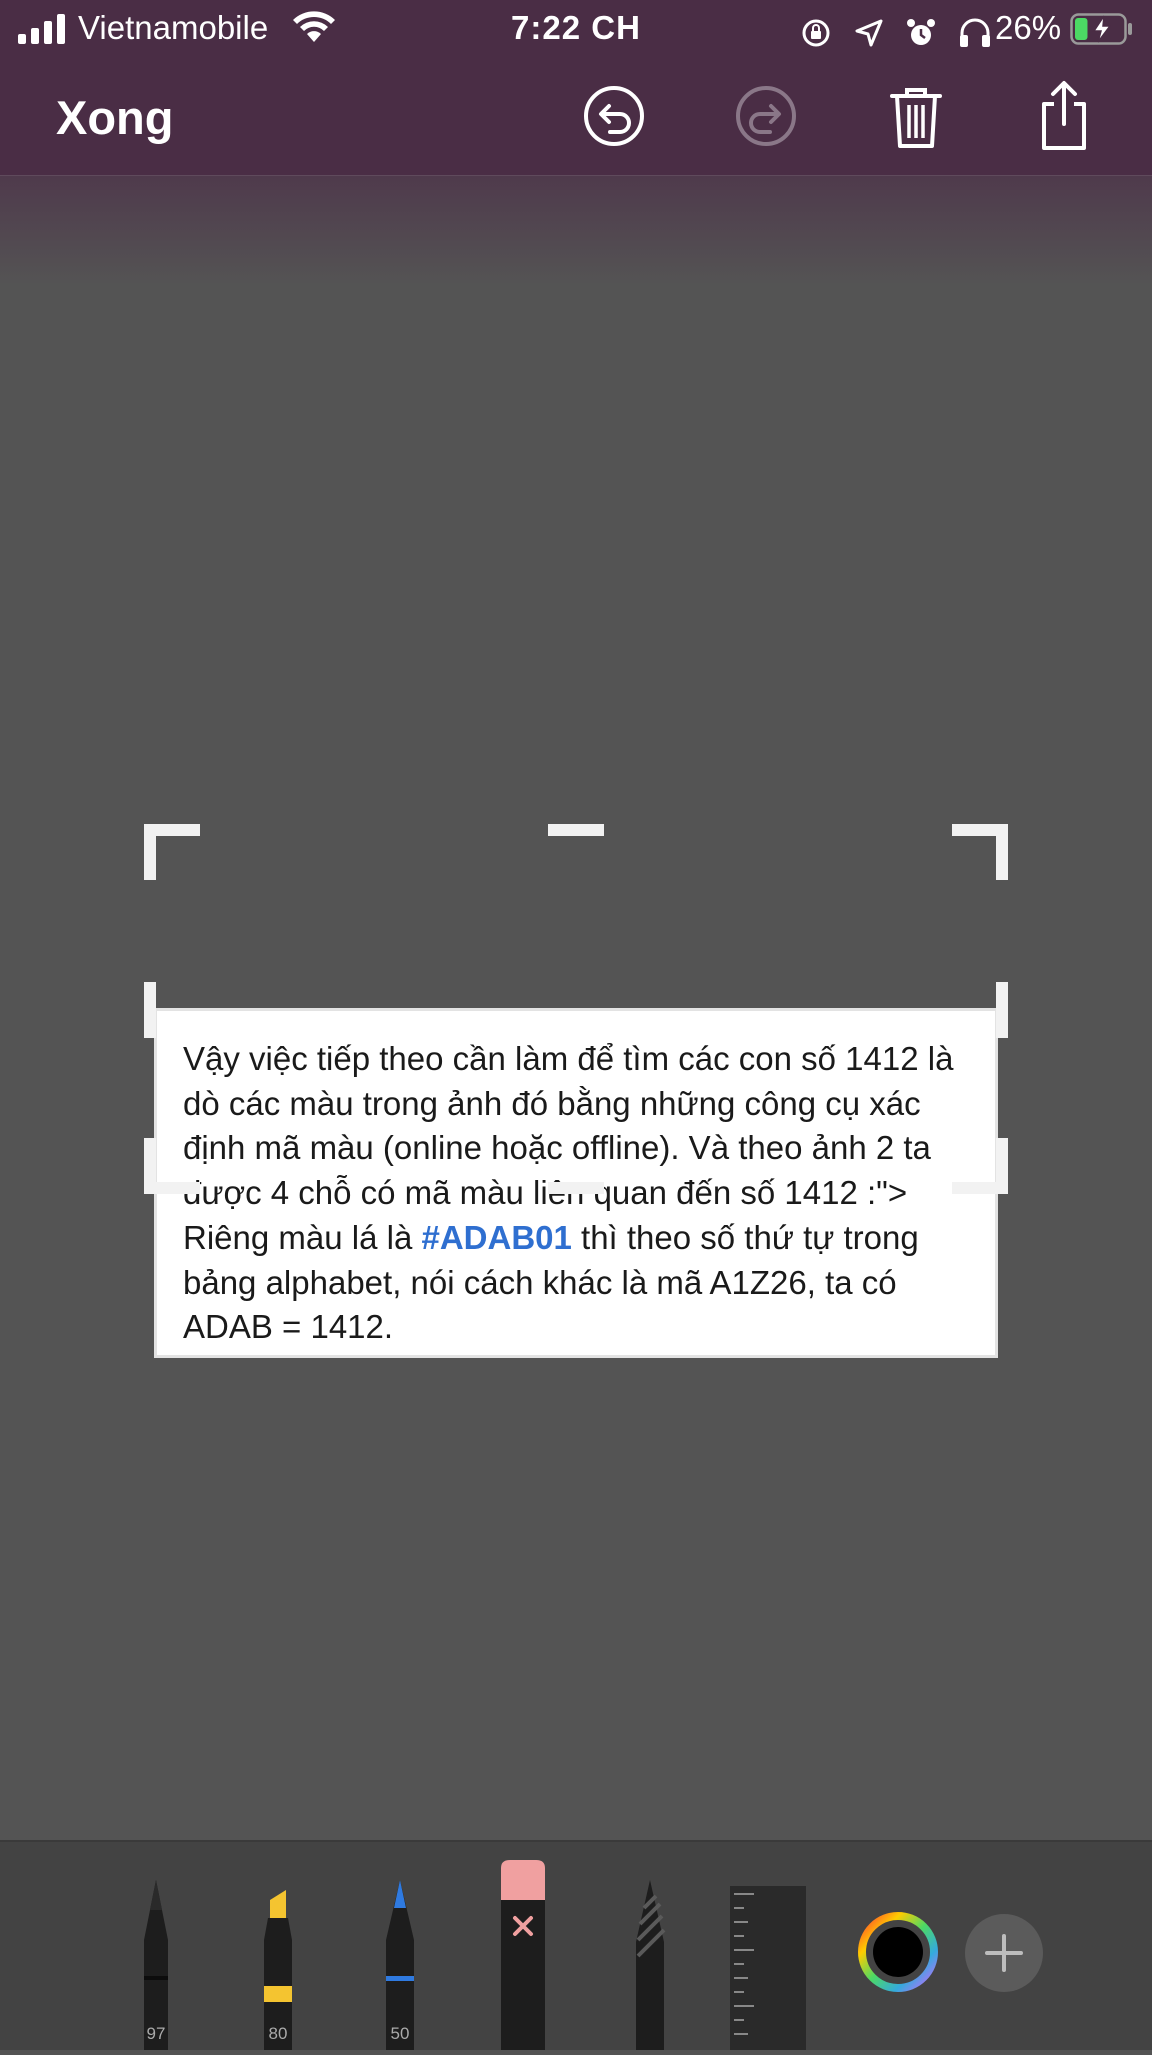 Image resolution: width=1152 pixels, height=2055 pixels. I want to click on status-bar: Vietnamobile 7:22 CH 26%, so click(576, 30).